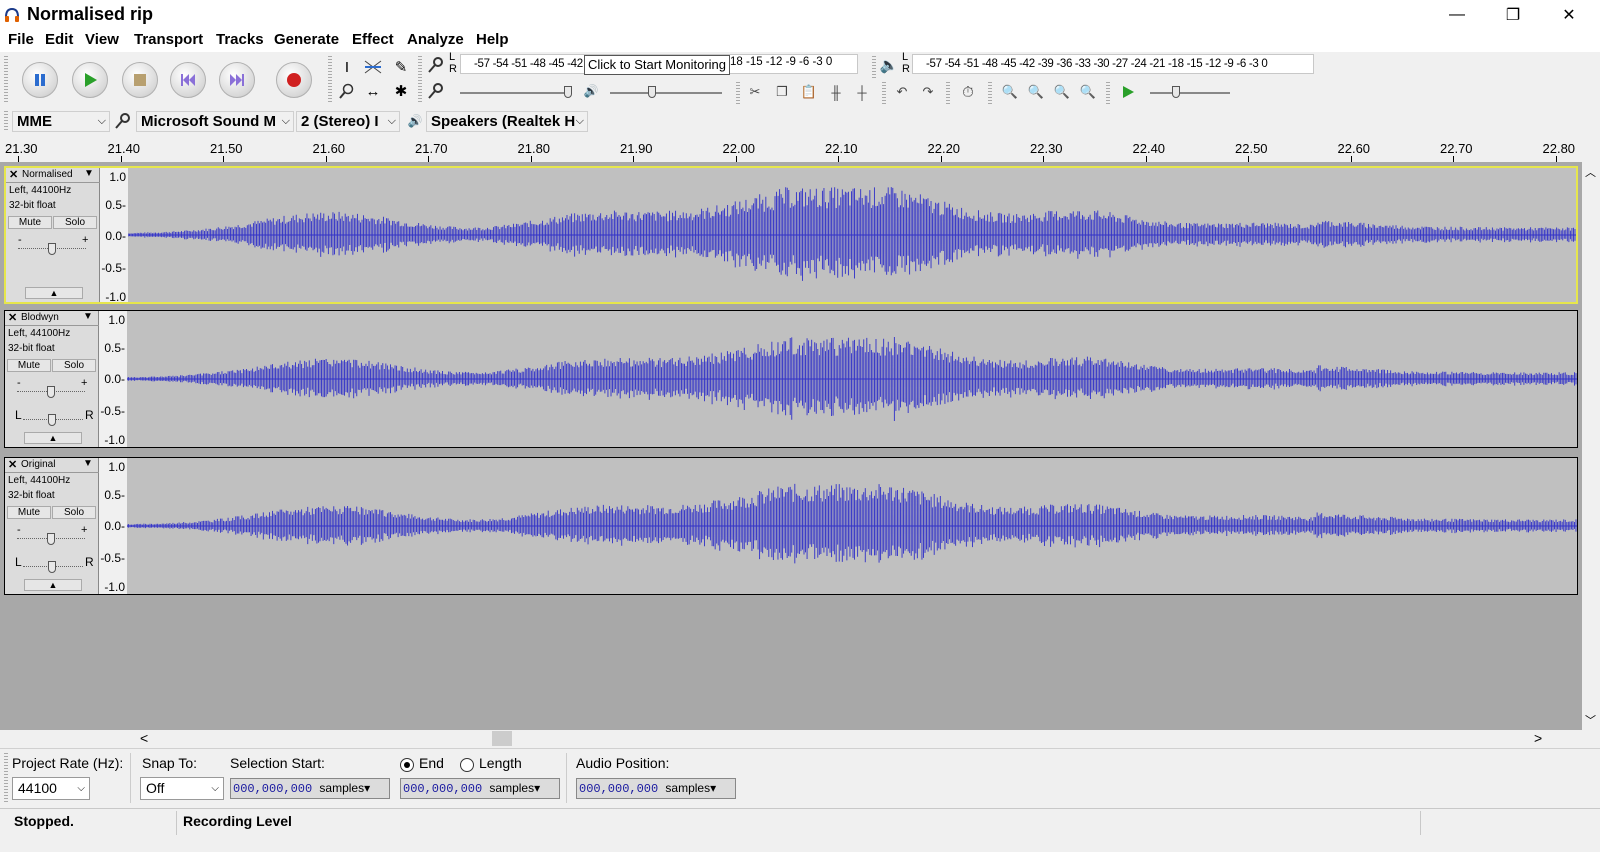  I want to click on speaker-icon: 🔈, so click(889, 65).